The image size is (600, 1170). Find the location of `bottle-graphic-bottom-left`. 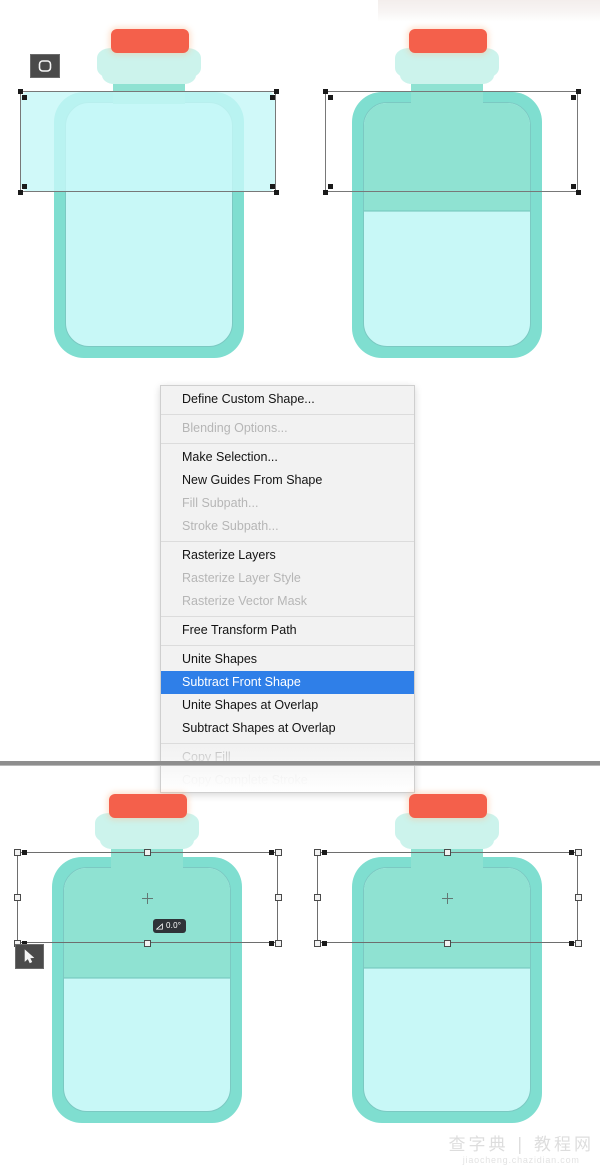

bottle-graphic-bottom-left is located at coordinates (147, 955).